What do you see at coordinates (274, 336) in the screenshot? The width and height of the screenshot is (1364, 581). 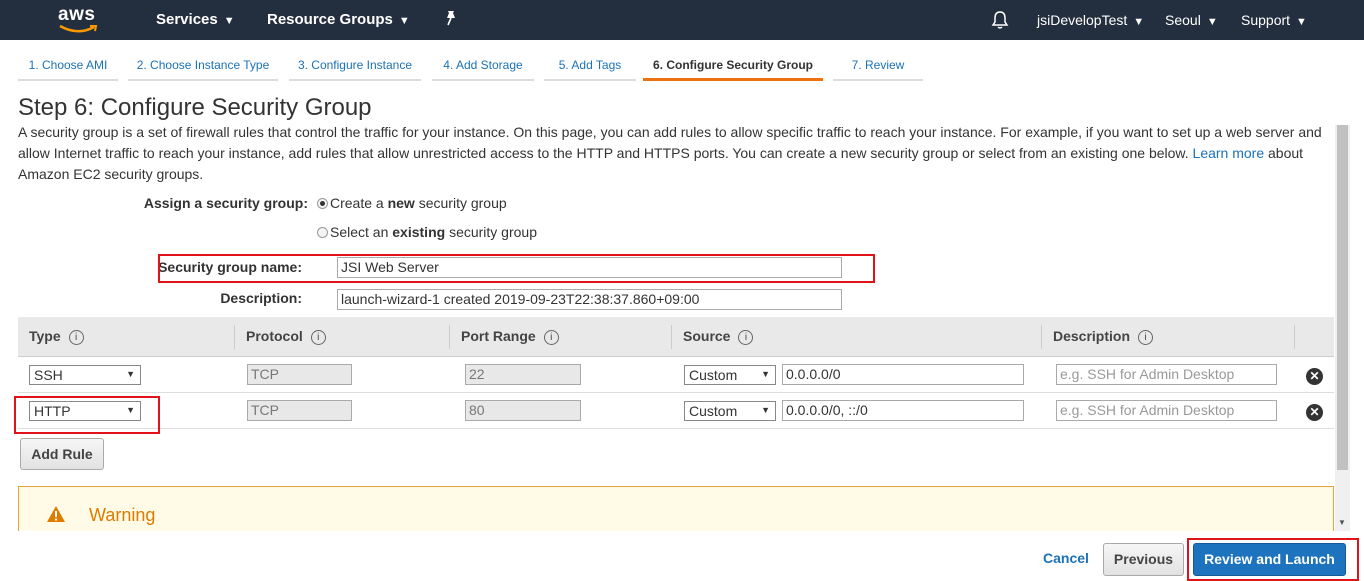 I see `col-protocol-label: Protocol` at bounding box center [274, 336].